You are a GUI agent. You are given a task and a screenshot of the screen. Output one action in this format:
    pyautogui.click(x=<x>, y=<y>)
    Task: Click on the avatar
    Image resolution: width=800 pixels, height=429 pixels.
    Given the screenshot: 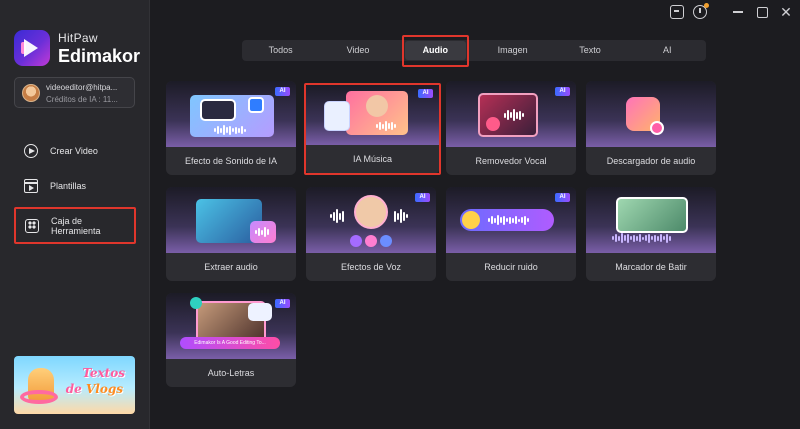 What is the action you would take?
    pyautogui.click(x=31, y=93)
    